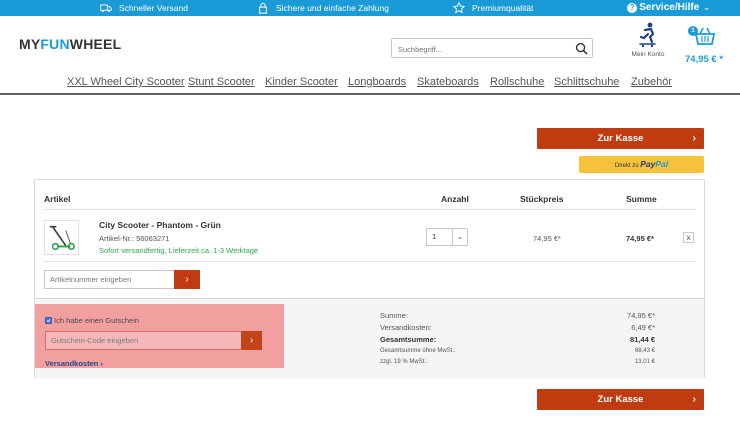  What do you see at coordinates (642, 339) in the screenshot?
I see `total-value: 81,44 €` at bounding box center [642, 339].